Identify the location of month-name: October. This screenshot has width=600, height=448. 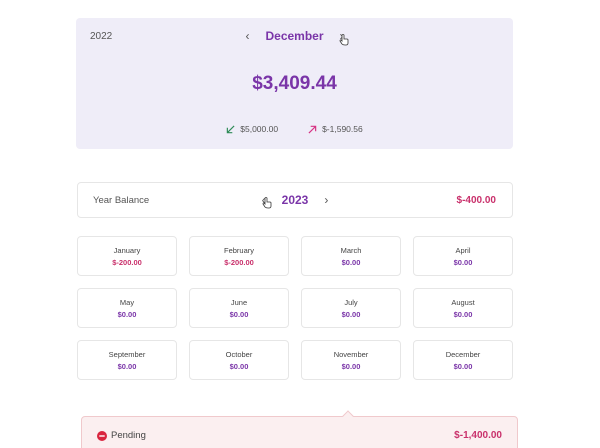
(239, 354).